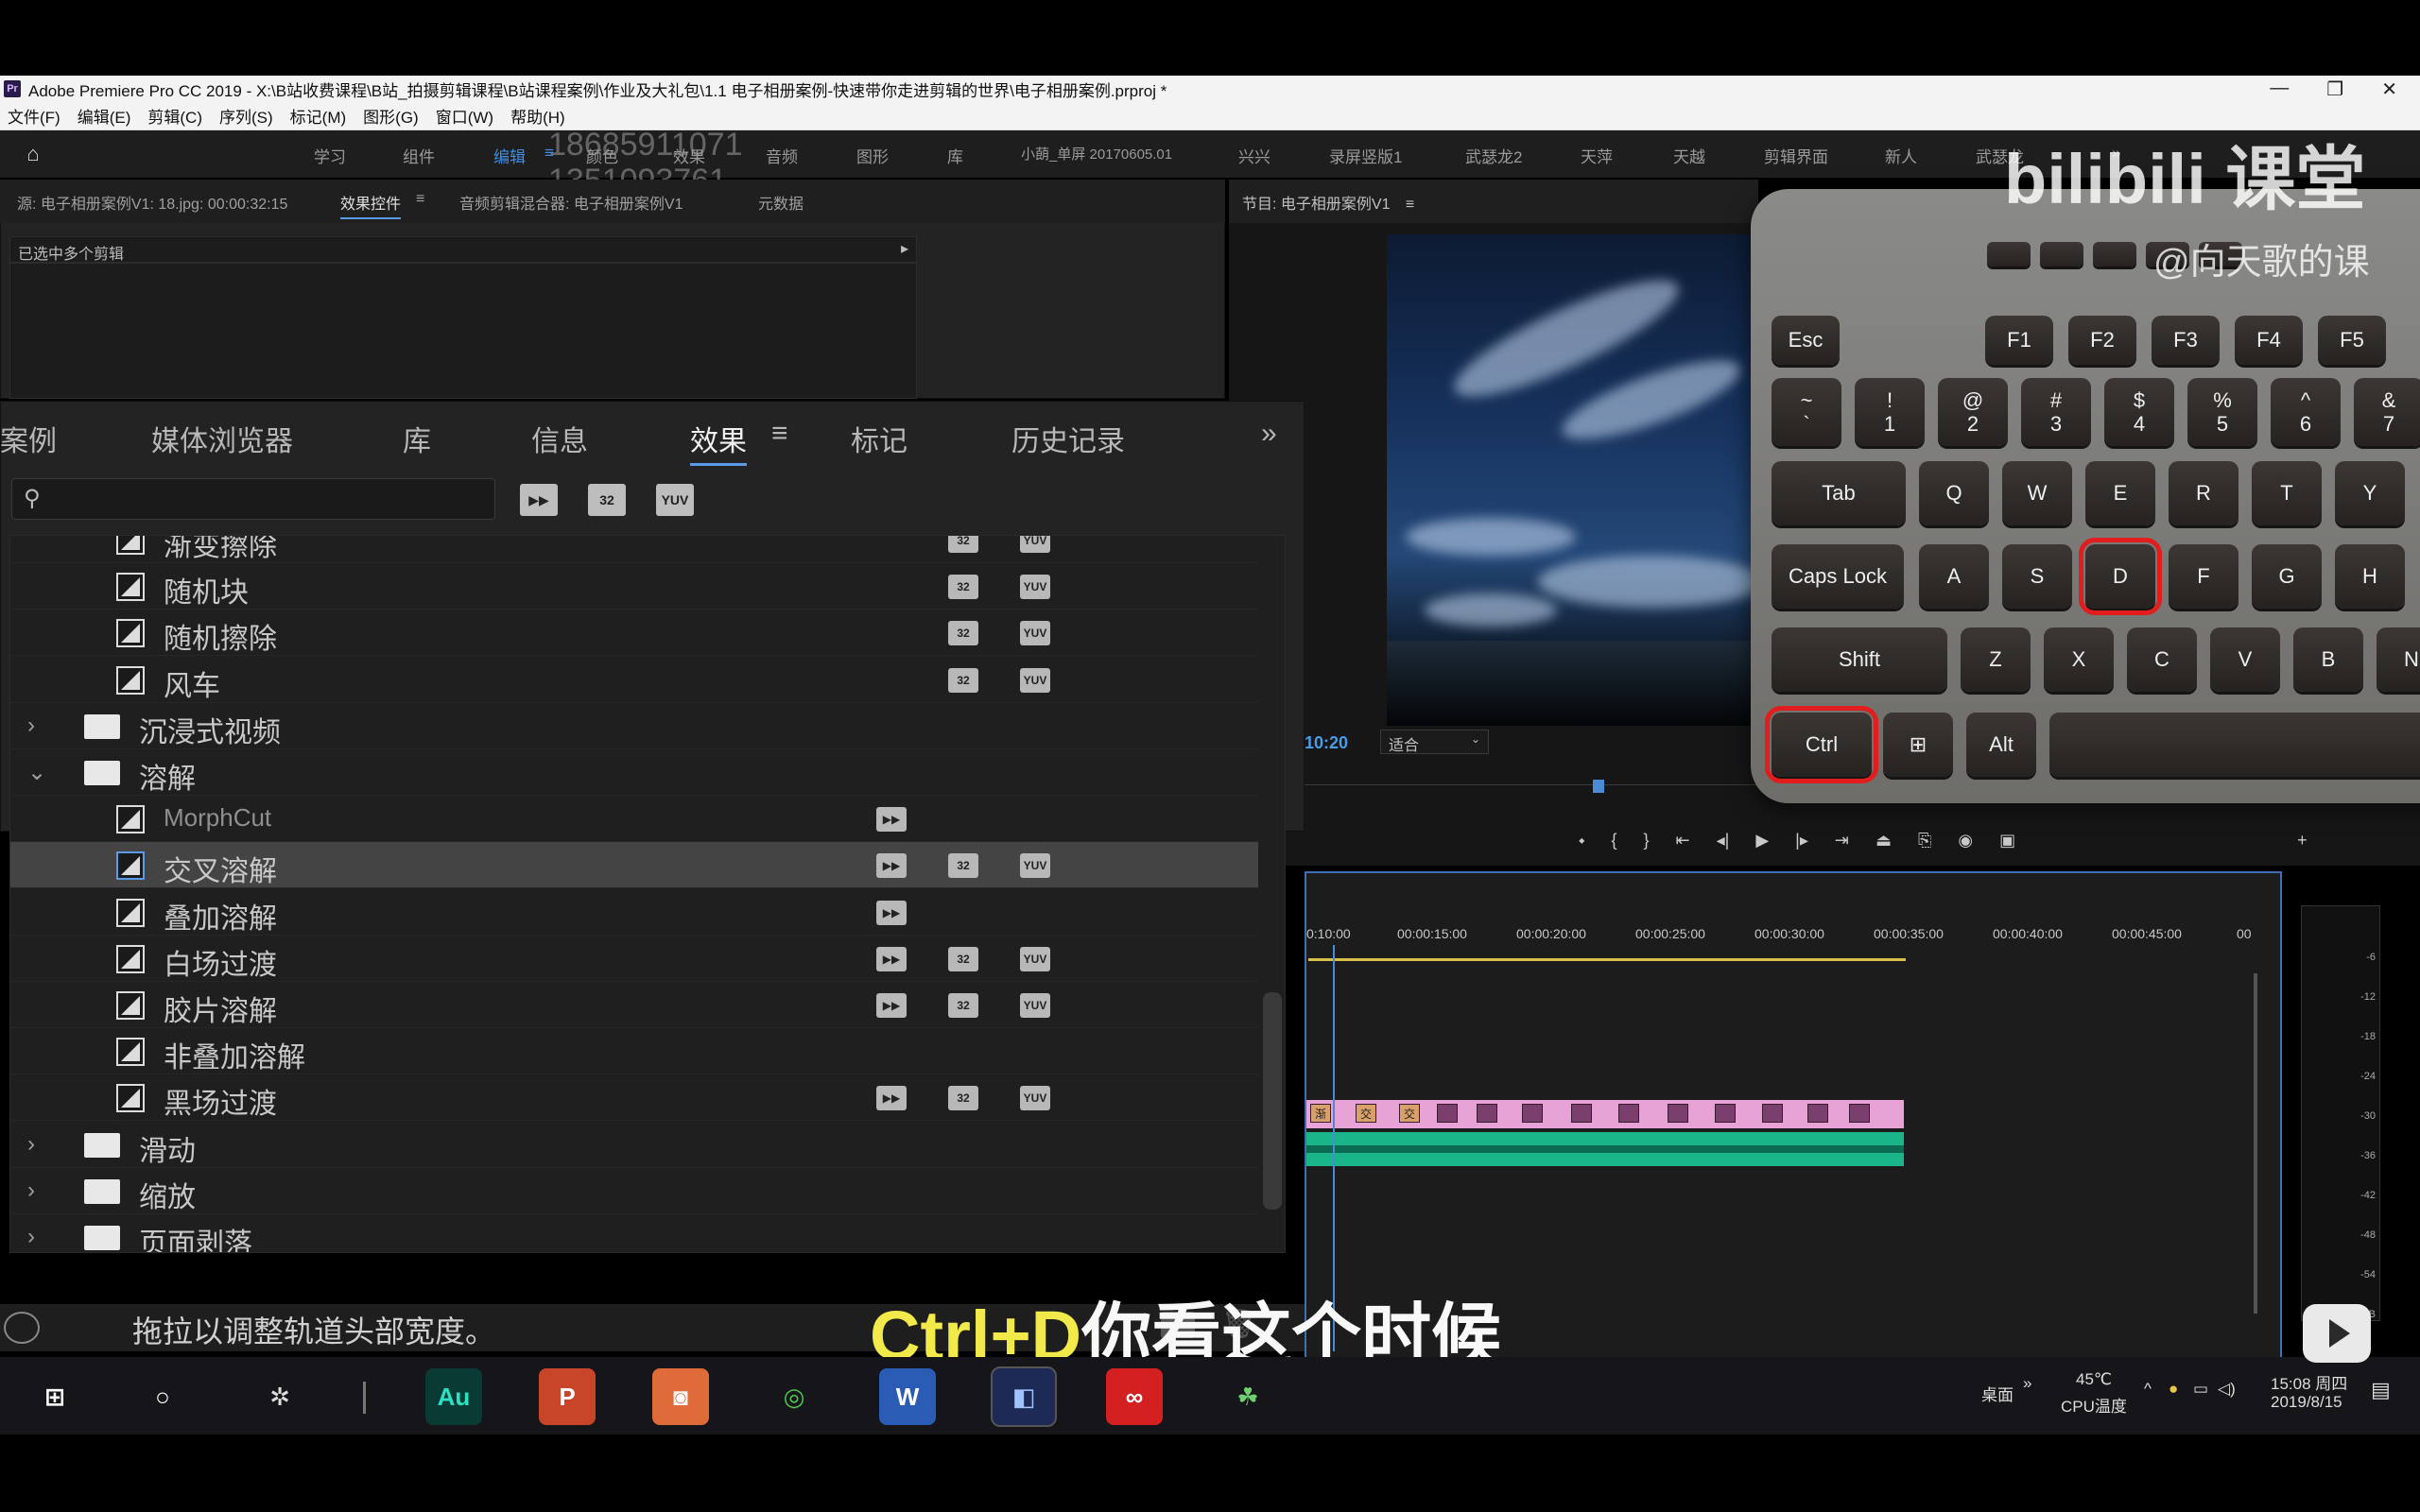  Describe the element at coordinates (152, 202) in the screenshot. I see `tab-source: 源: 电子相册案例V1: 18.jpg: 00:00:32:15` at that location.